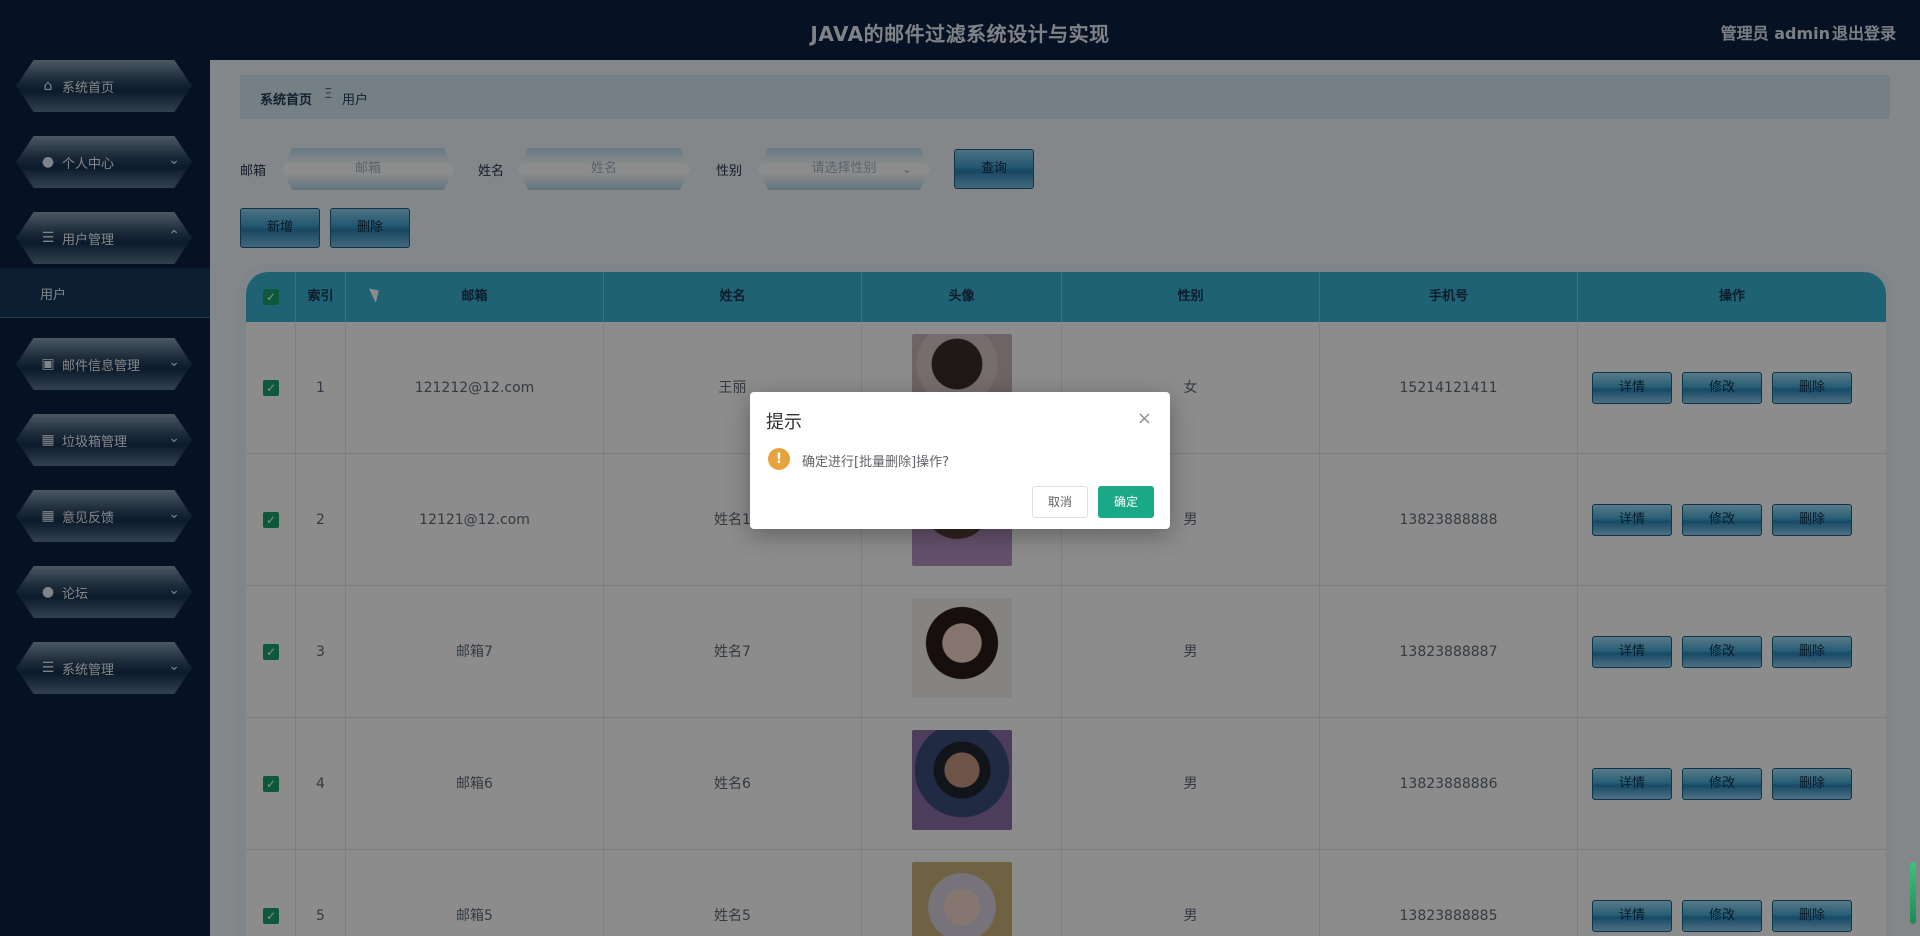  What do you see at coordinates (1144, 418) in the screenshot?
I see `close-icon: ×` at bounding box center [1144, 418].